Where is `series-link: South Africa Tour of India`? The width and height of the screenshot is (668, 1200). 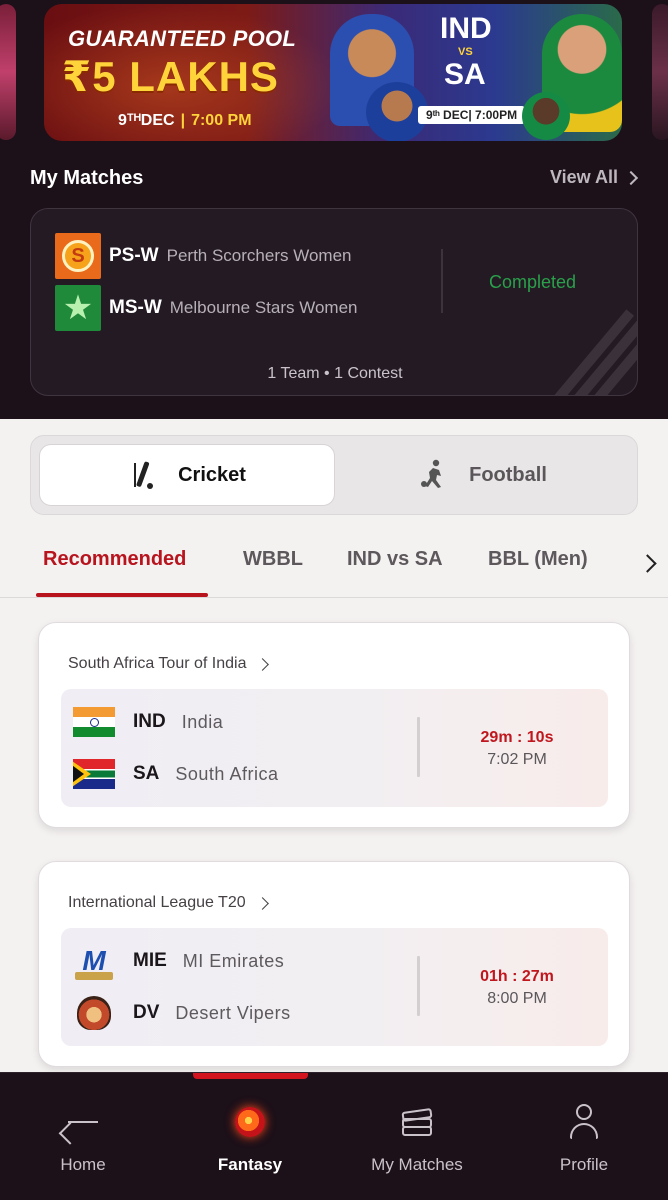
series-link: South Africa Tour of India is located at coordinates (169, 664).